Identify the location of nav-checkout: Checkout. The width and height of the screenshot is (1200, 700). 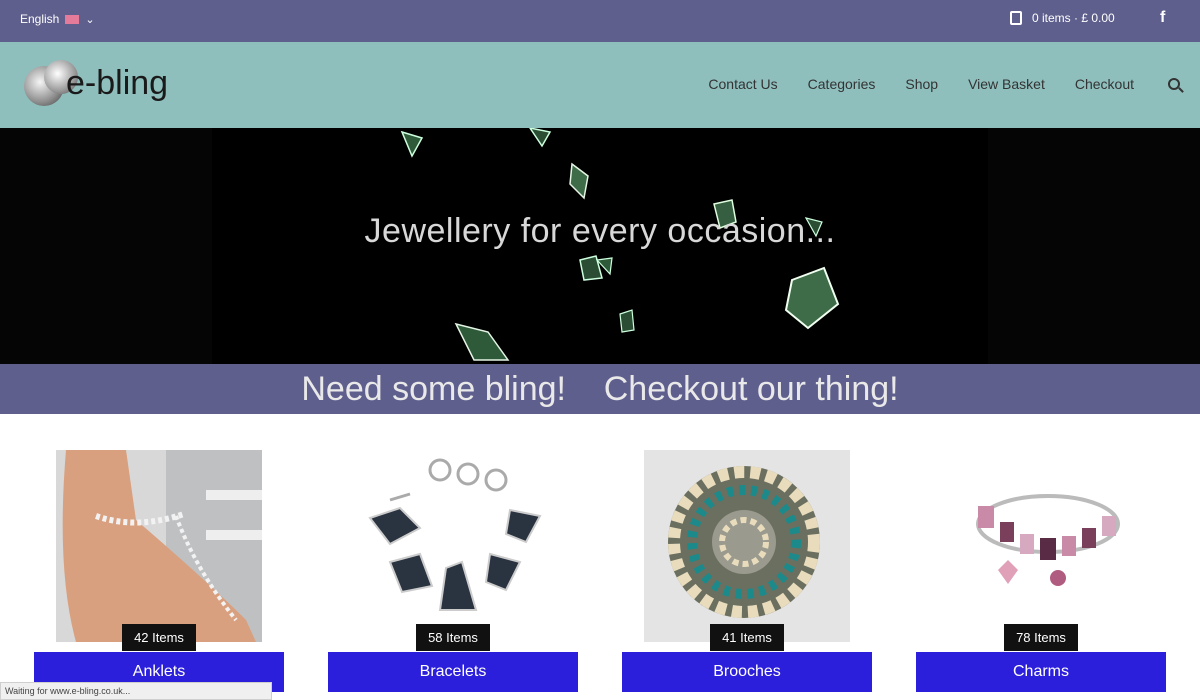
(1104, 84).